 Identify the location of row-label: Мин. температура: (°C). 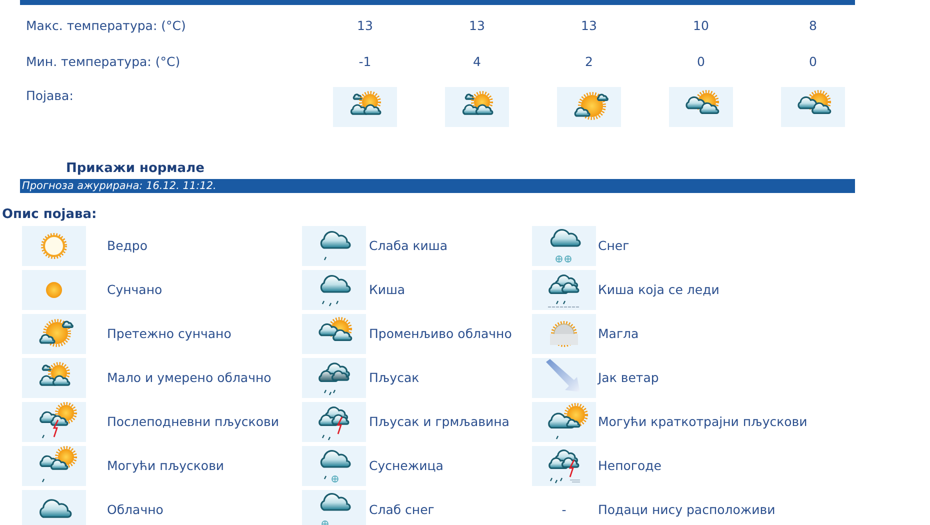
(103, 61).